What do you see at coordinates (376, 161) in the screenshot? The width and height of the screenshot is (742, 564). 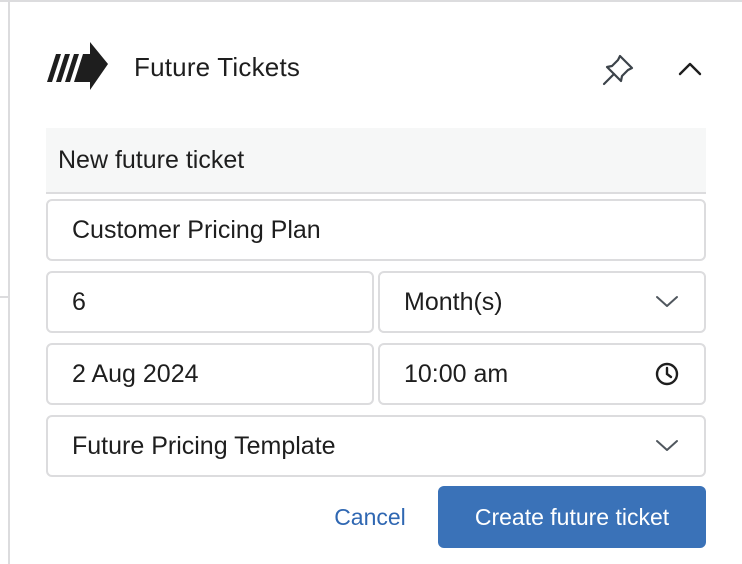 I see `new-ticket-section-header: New future ticket` at bounding box center [376, 161].